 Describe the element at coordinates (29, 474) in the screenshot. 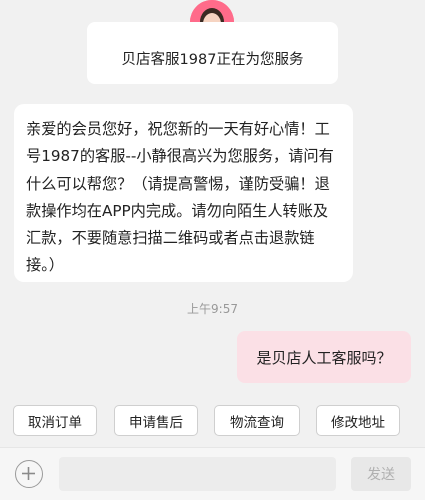

I see `plus-icon` at that location.